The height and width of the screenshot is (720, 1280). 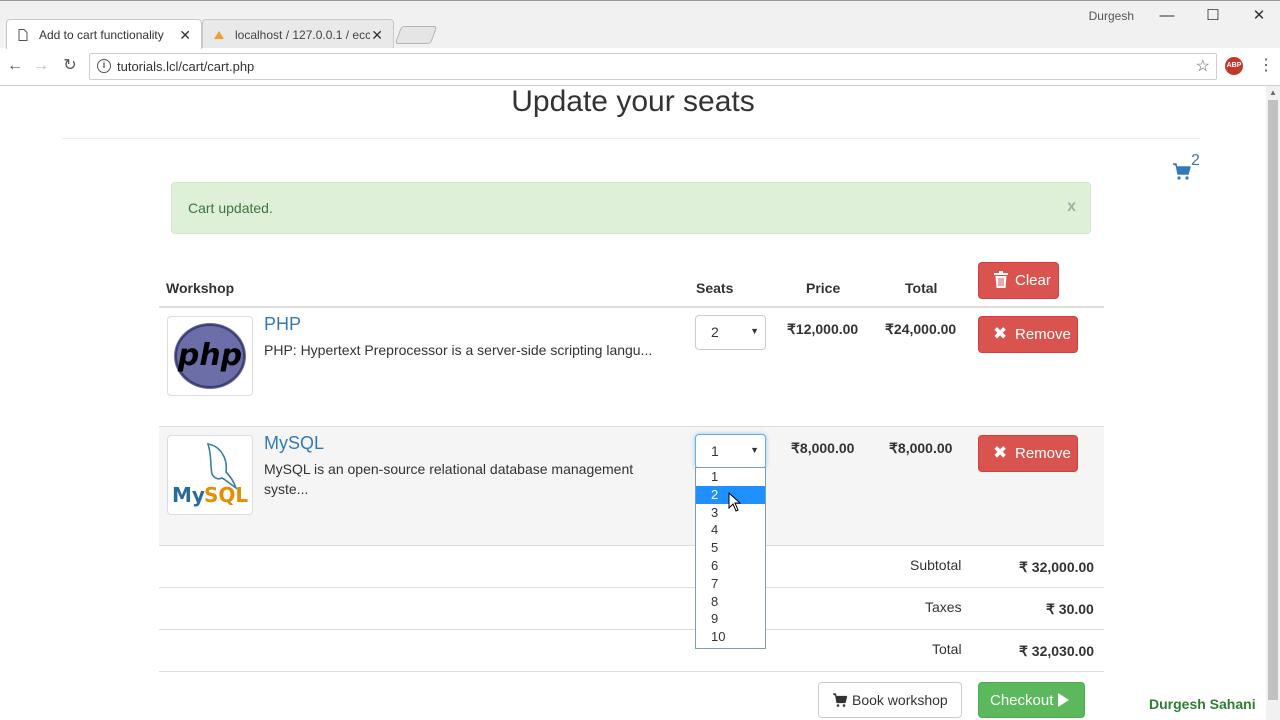 I want to click on adblock-icon: ABP, so click(x=1234, y=66).